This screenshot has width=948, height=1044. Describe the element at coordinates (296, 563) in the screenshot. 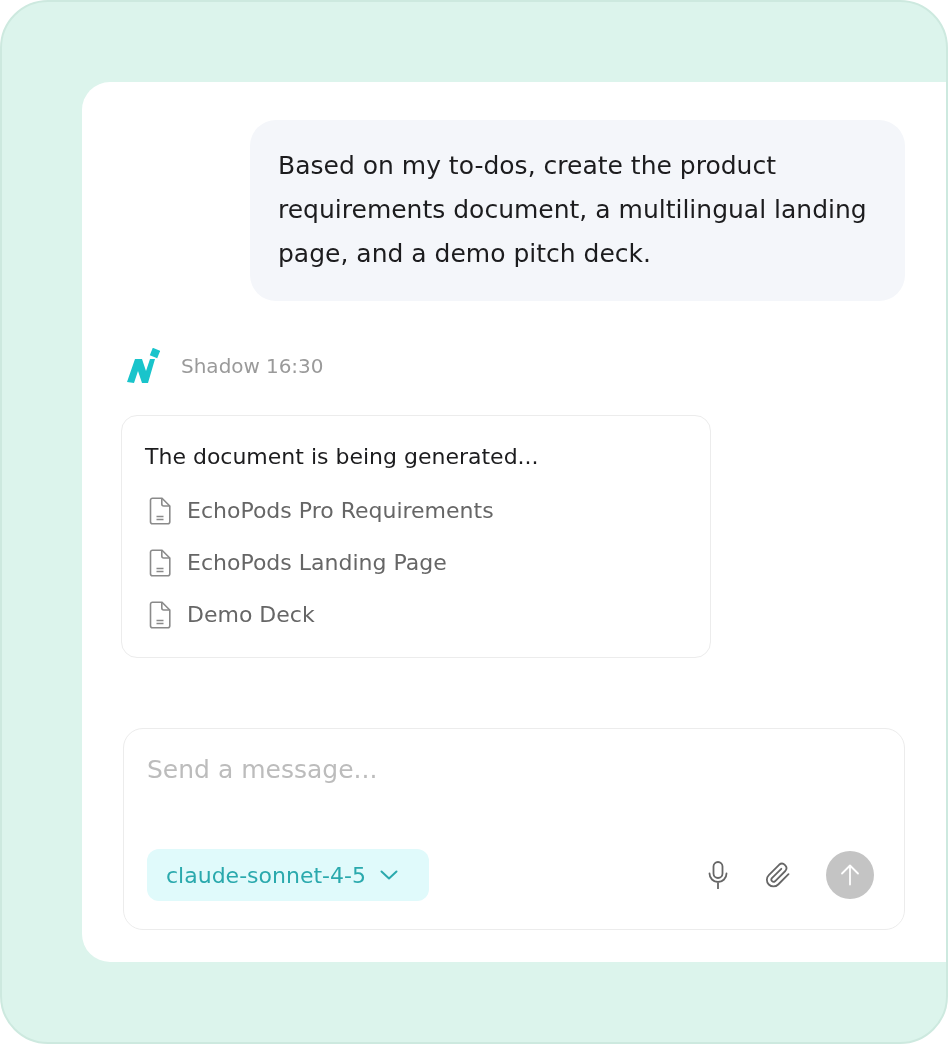

I see `document-item: EchoPods Landing Page` at that location.